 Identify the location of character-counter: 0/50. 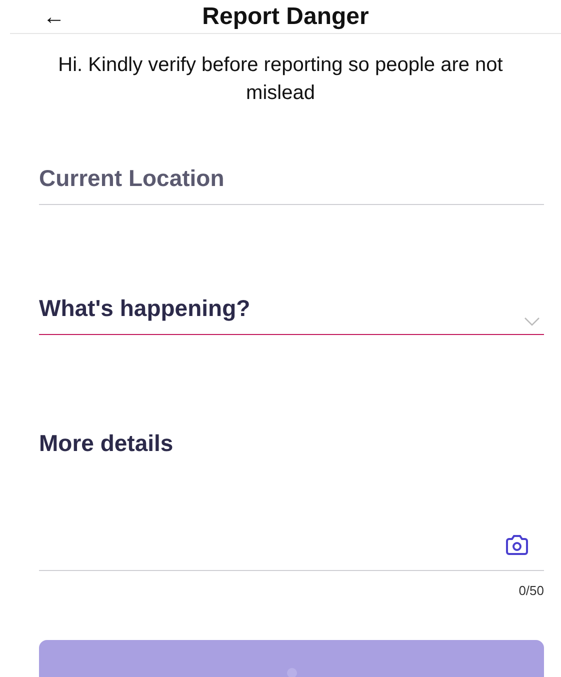
(531, 590).